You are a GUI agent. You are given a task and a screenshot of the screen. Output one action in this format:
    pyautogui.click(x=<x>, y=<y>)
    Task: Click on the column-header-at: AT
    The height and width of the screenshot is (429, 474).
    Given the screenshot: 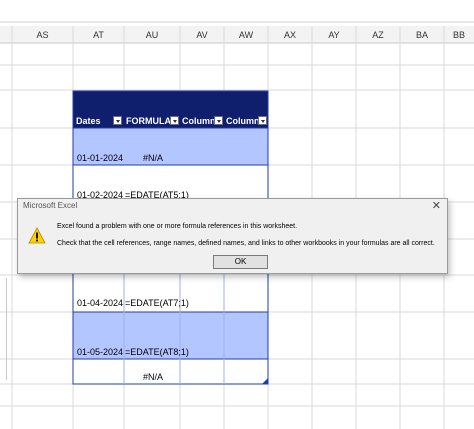 What is the action you would take?
    pyautogui.click(x=98, y=35)
    